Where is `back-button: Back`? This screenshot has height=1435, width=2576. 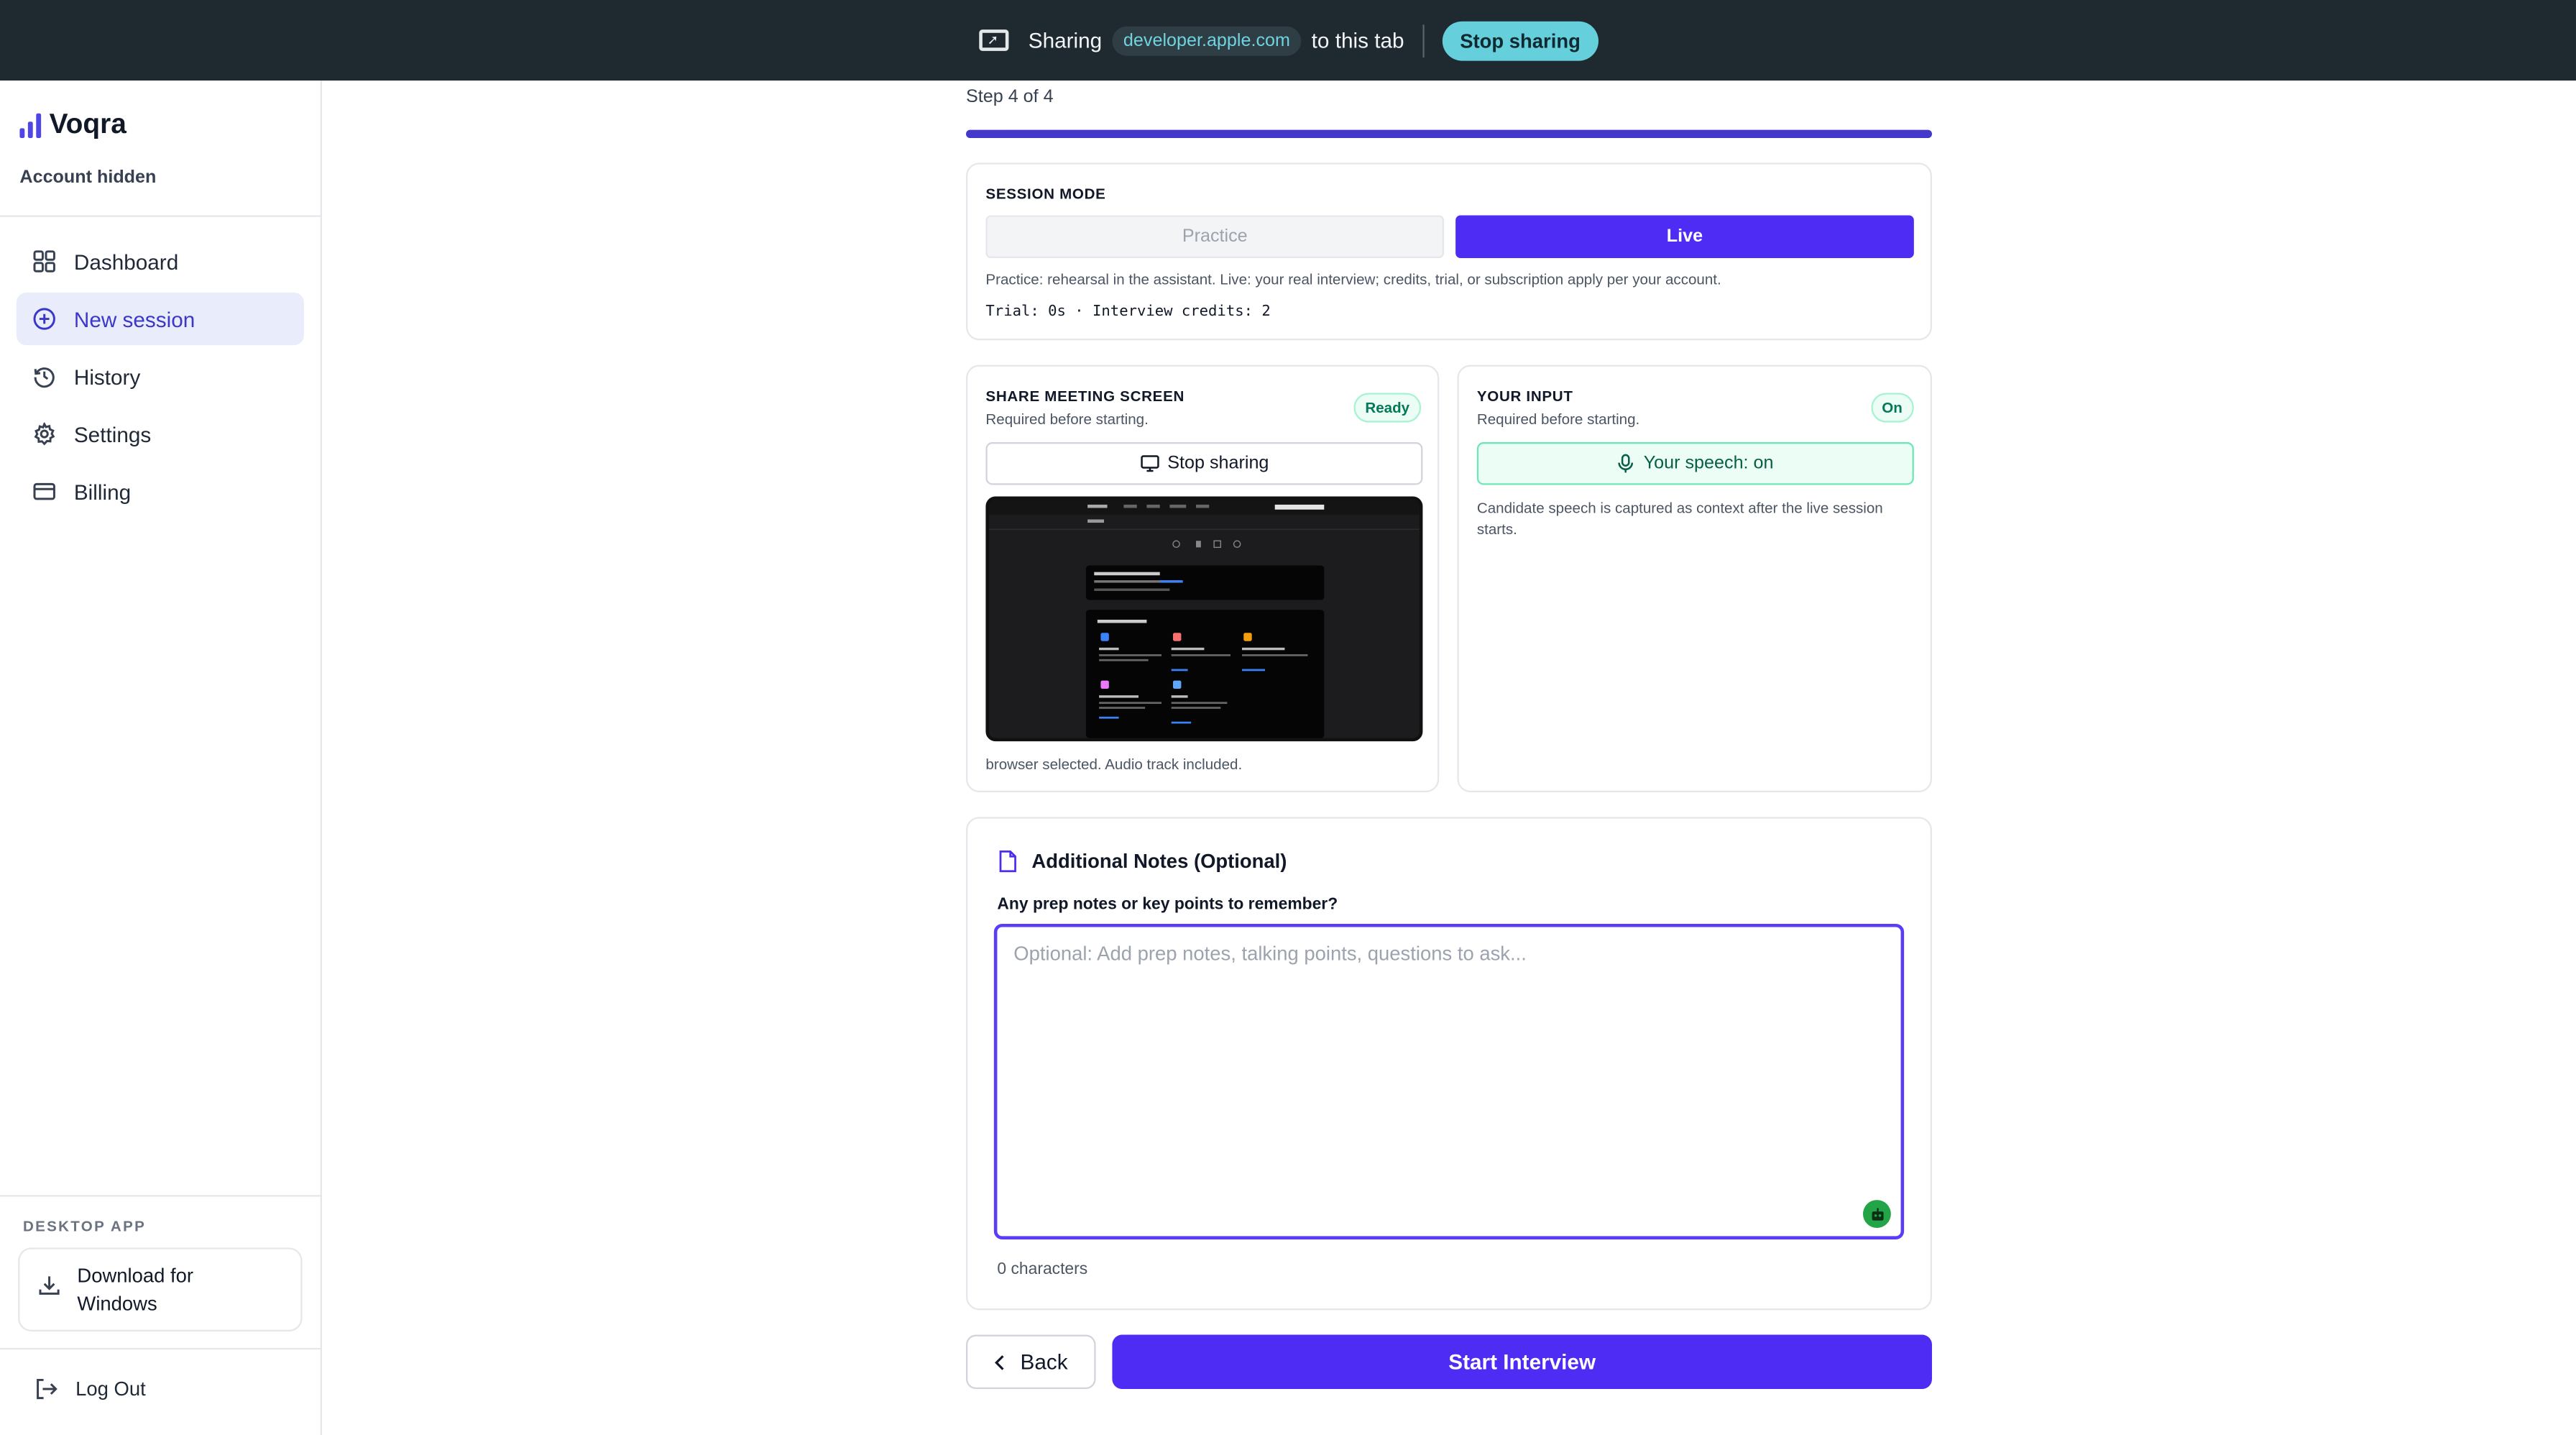 back-button: Back is located at coordinates (1030, 1362).